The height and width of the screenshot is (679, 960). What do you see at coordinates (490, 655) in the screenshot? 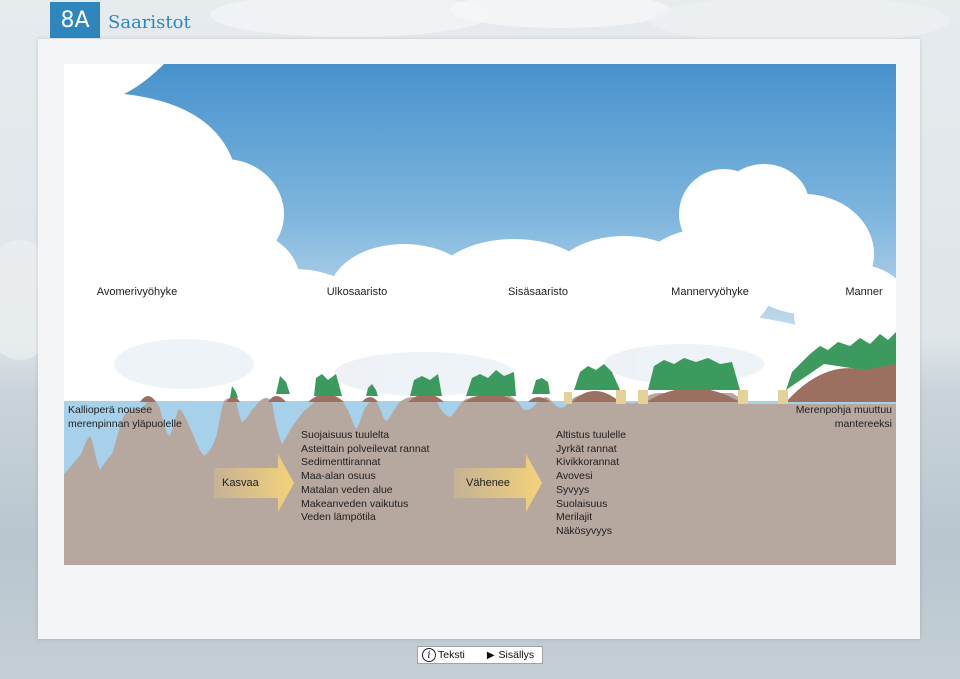
I see `play-icon: ▶` at bounding box center [490, 655].